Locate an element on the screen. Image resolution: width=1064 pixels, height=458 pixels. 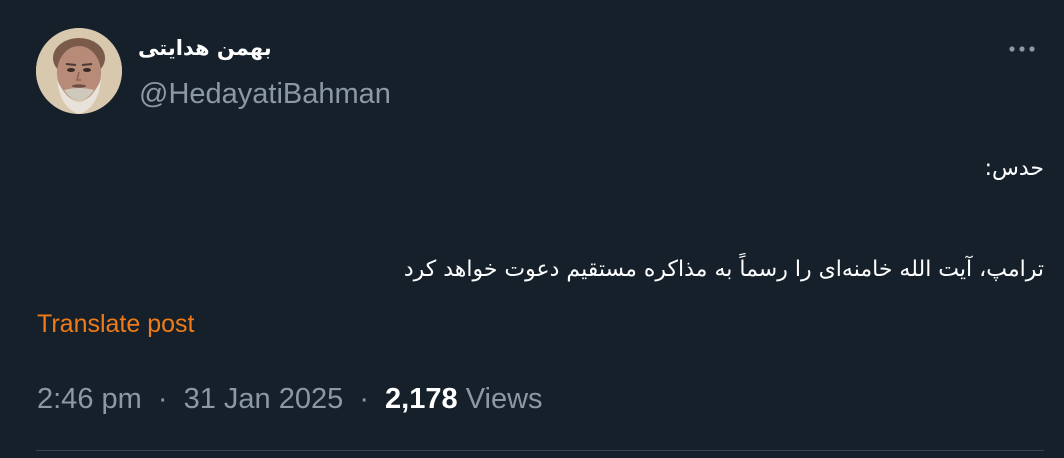
post-metadata: 2:46 pm · 31 Jan 2025 · 2,178 Views is located at coordinates (290, 399).